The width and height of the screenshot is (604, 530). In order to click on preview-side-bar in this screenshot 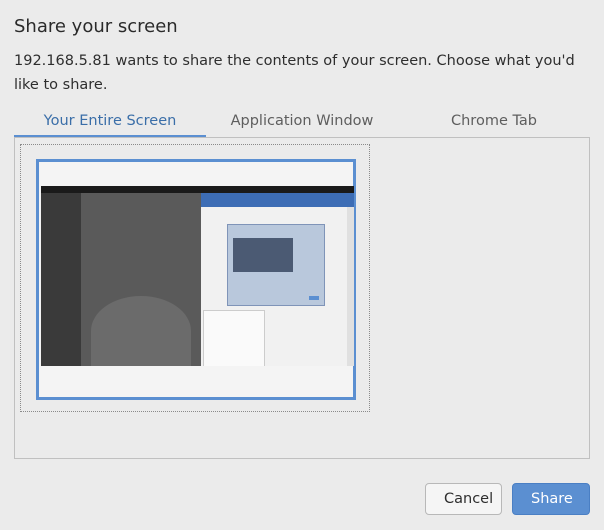, I will do `click(350, 286)`.